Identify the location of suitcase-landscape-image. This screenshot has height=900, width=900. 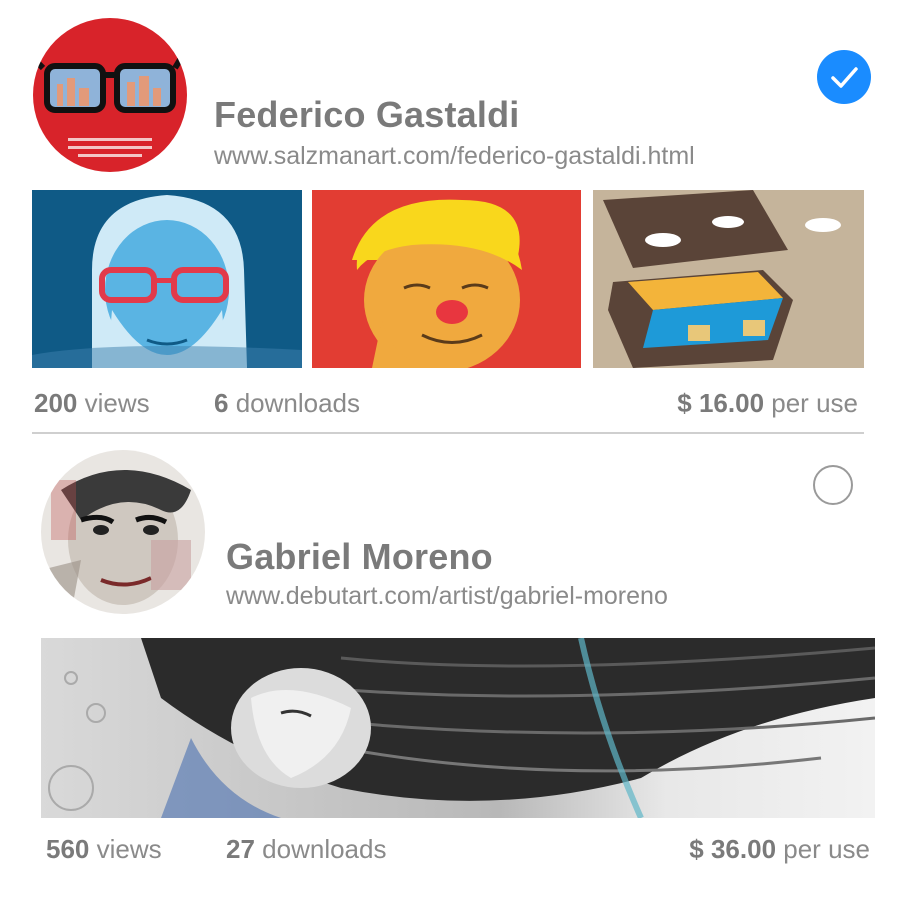
(728, 279).